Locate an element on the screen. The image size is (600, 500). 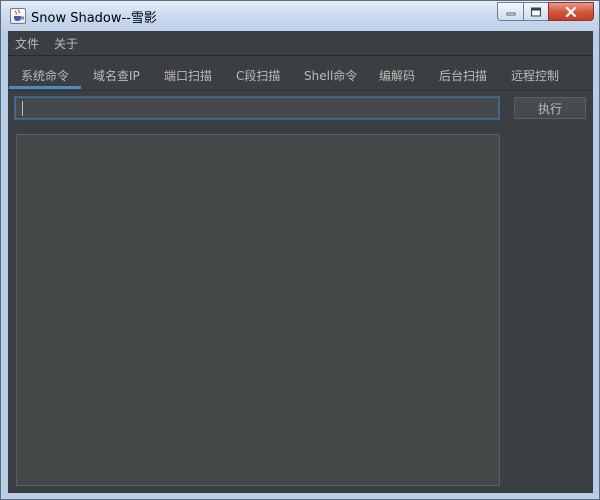
tab-port-scan: 端口扫描 is located at coordinates (188, 75).